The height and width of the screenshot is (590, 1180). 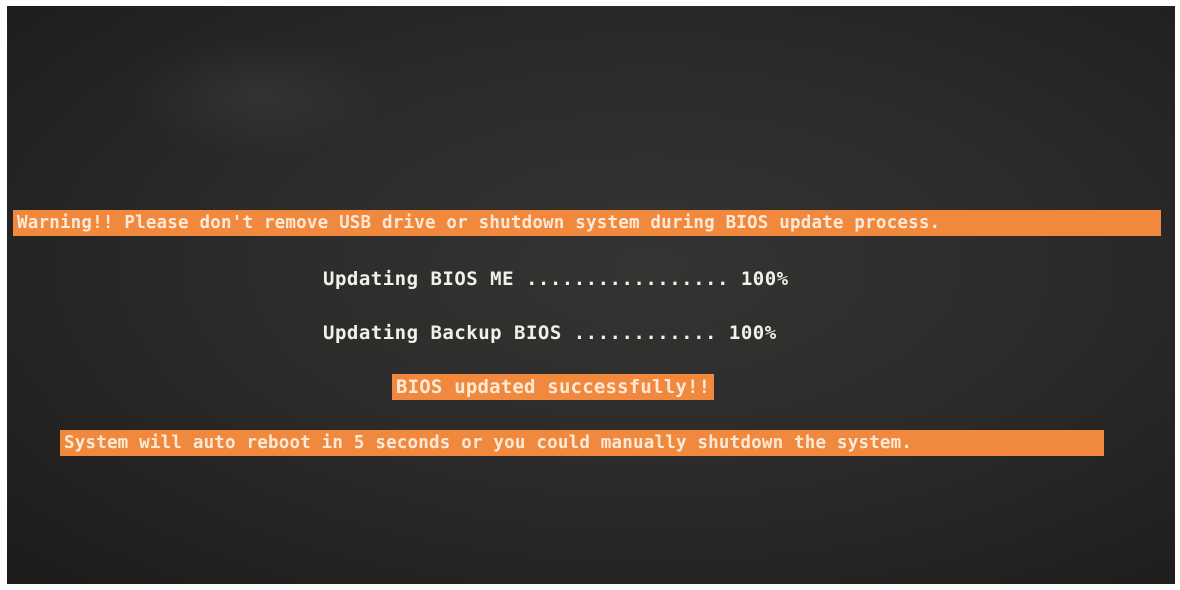 I want to click on progress-row-backup-bios: Updating Backup BIOS ............ 100%, so click(x=550, y=333).